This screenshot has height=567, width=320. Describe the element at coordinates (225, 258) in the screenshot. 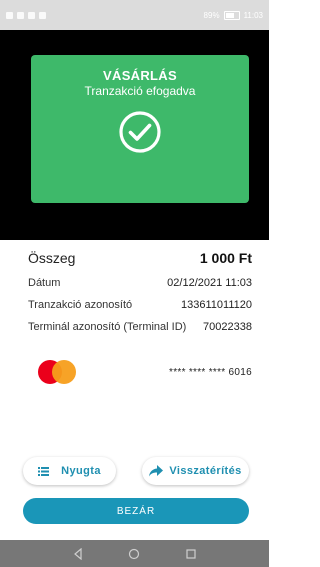

I see `amount-value: 1 000 Ft` at that location.